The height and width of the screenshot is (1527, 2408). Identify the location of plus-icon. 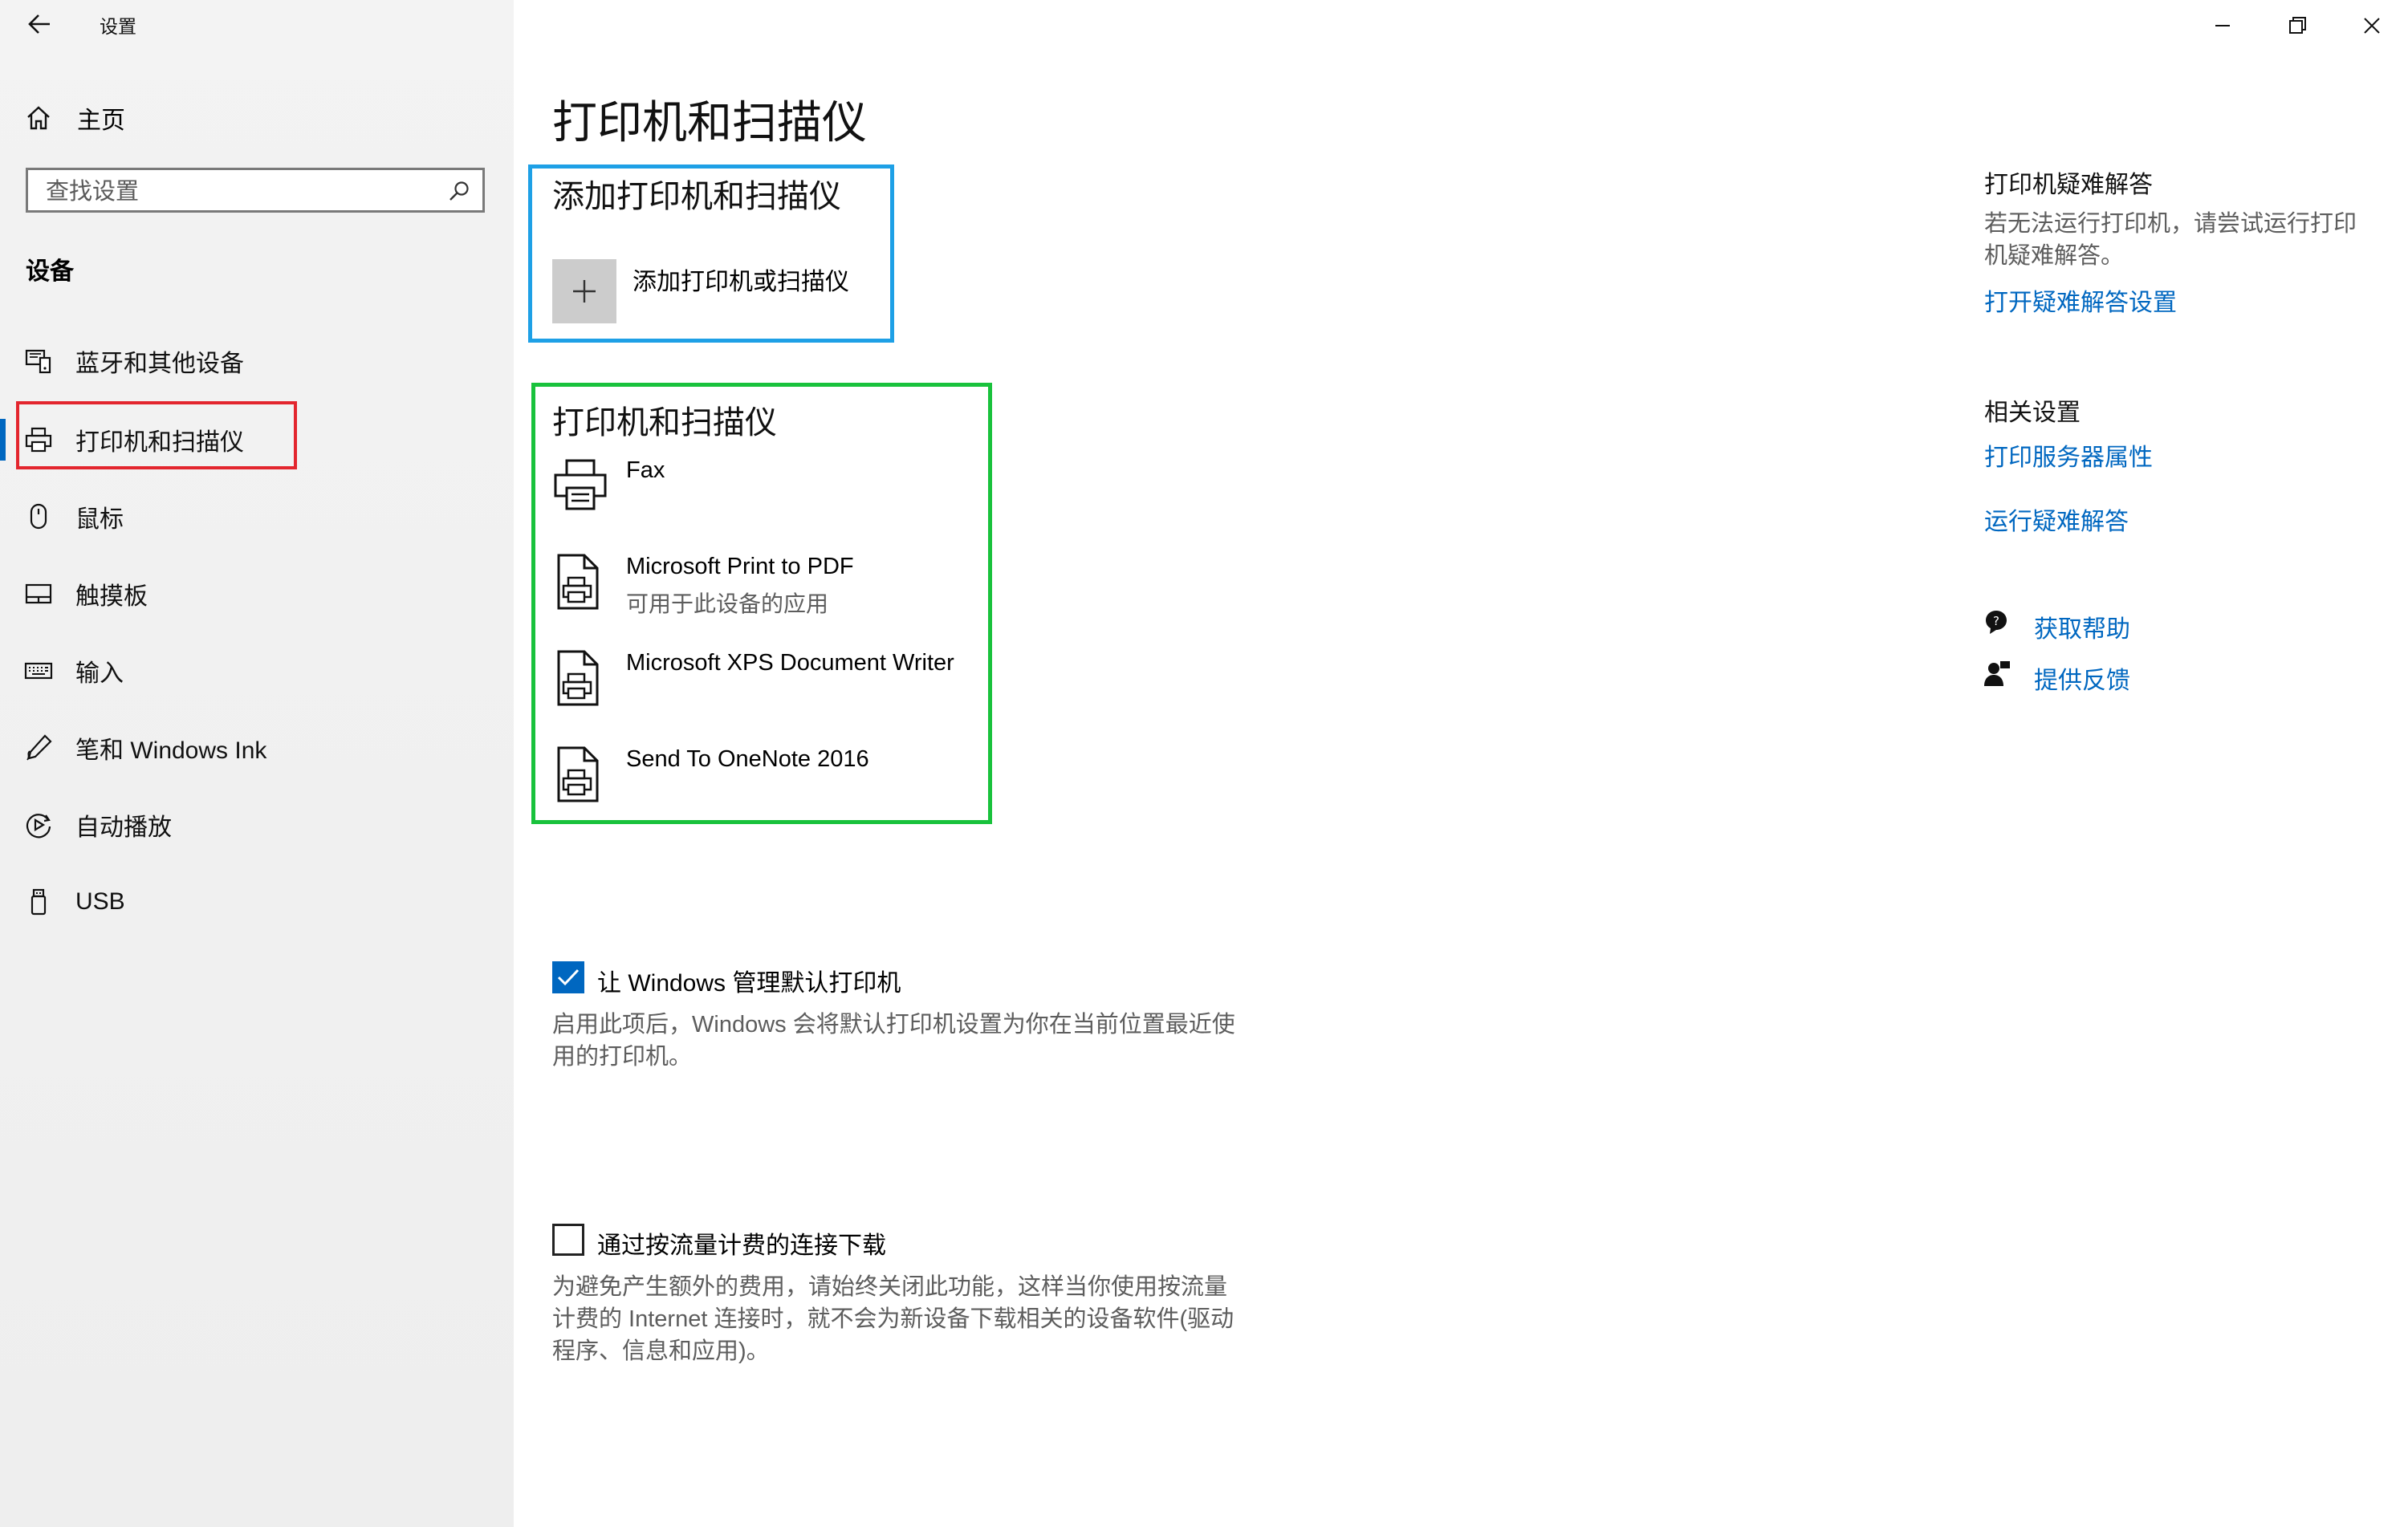
(584, 292).